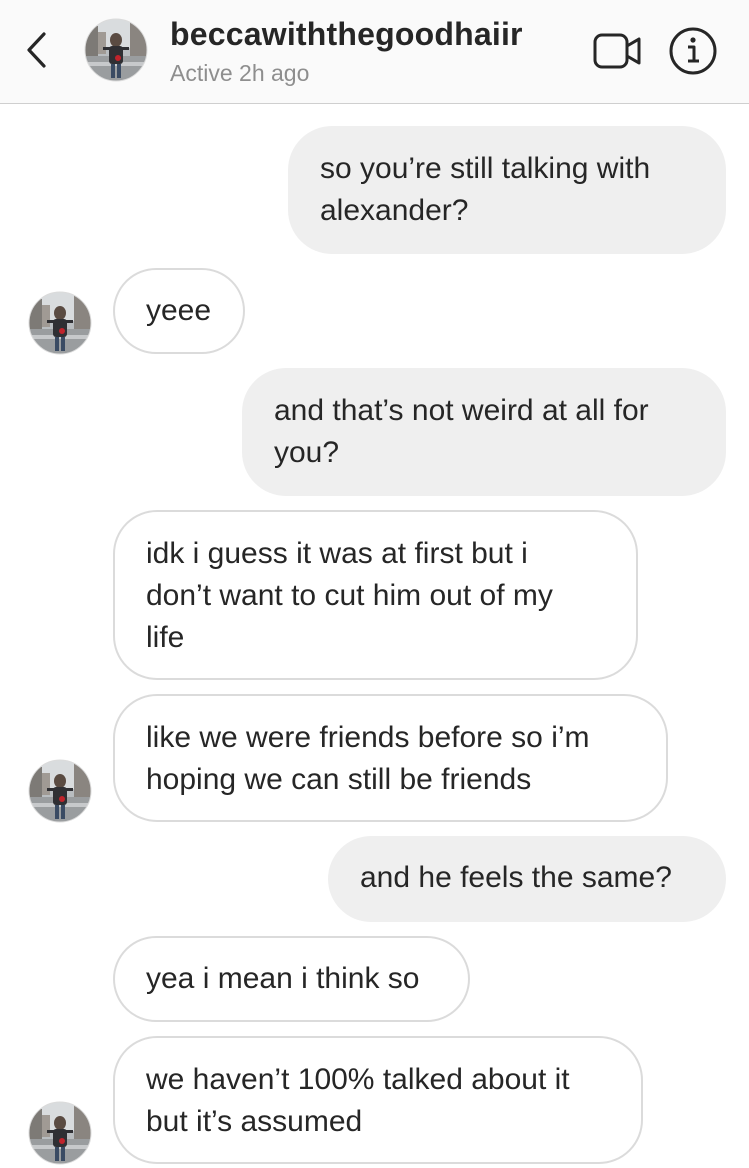 This screenshot has width=749, height=1168. I want to click on message-bubble-received: yeee, so click(179, 311).